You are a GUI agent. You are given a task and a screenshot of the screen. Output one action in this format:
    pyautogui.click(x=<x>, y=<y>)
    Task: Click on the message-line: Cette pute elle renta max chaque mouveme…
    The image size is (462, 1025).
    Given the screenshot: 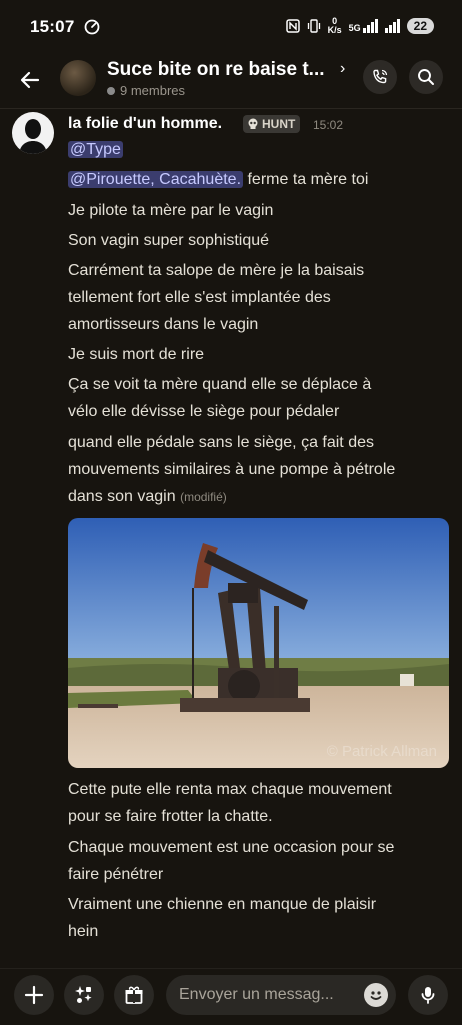 What is the action you would take?
    pyautogui.click(x=230, y=789)
    